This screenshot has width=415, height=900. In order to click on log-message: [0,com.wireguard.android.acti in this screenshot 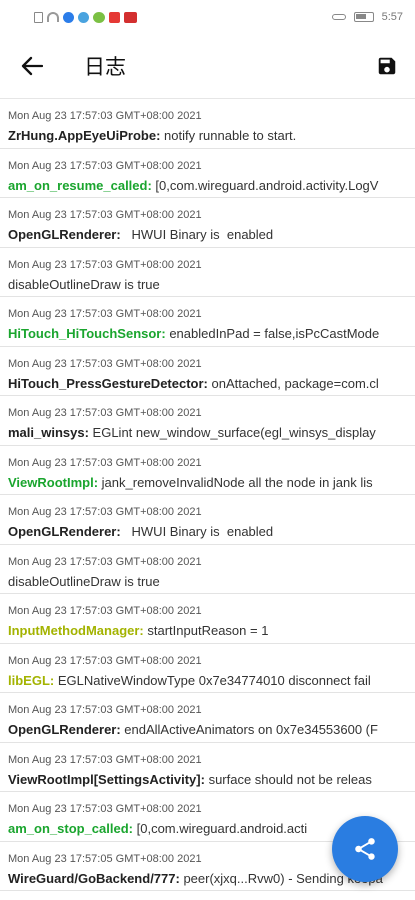, I will do `click(220, 828)`.